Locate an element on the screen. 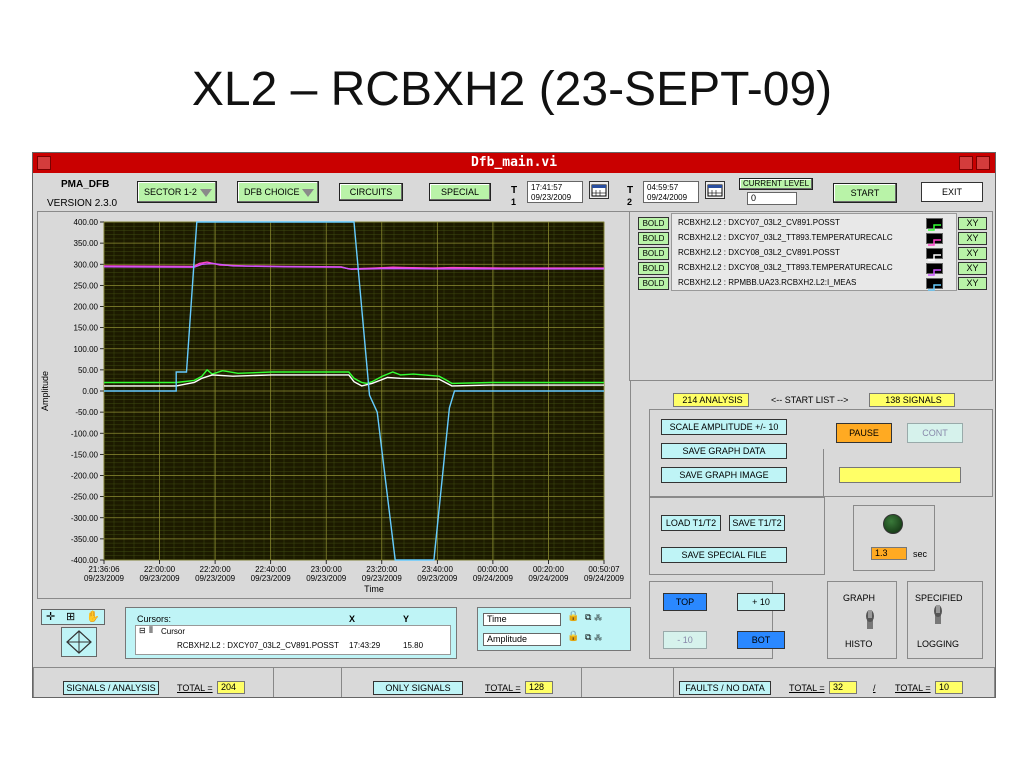 The height and width of the screenshot is (768, 1024). save-special-file-button: SAVE SPECIAL FILE is located at coordinates (724, 555).